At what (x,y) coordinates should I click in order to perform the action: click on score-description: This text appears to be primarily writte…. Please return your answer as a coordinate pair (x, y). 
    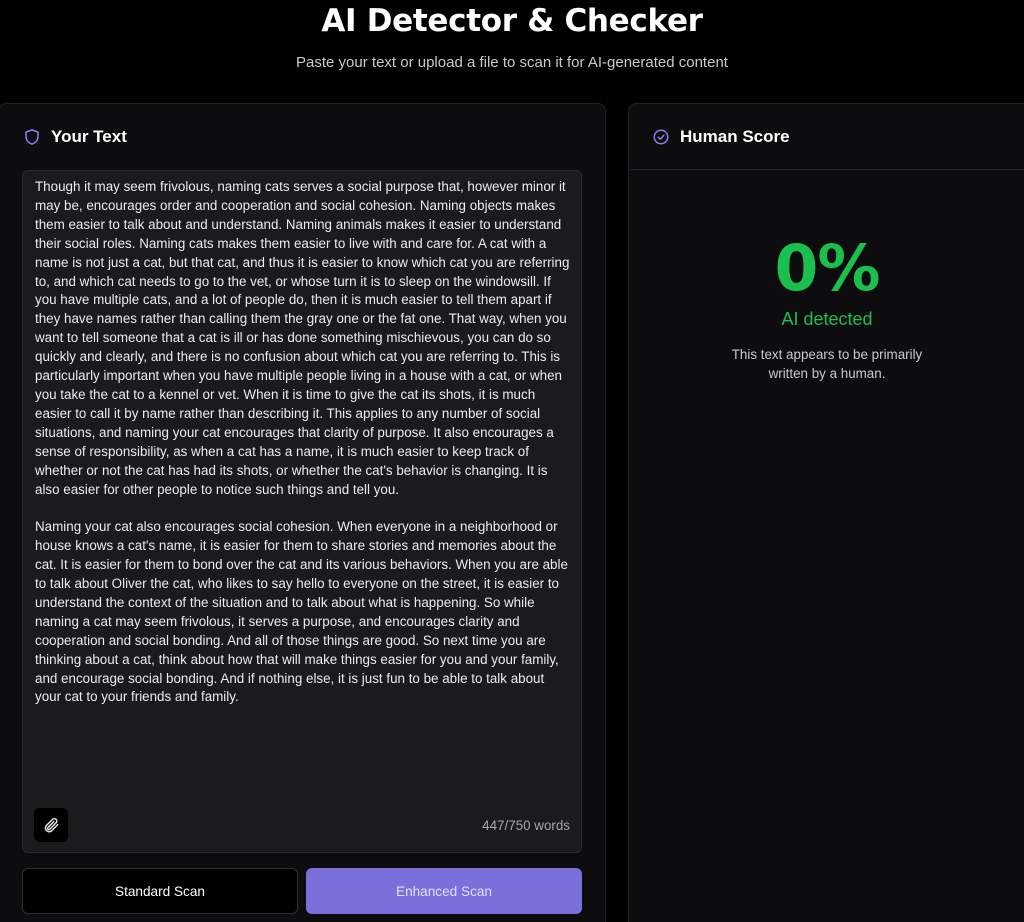
    Looking at the image, I should click on (827, 364).